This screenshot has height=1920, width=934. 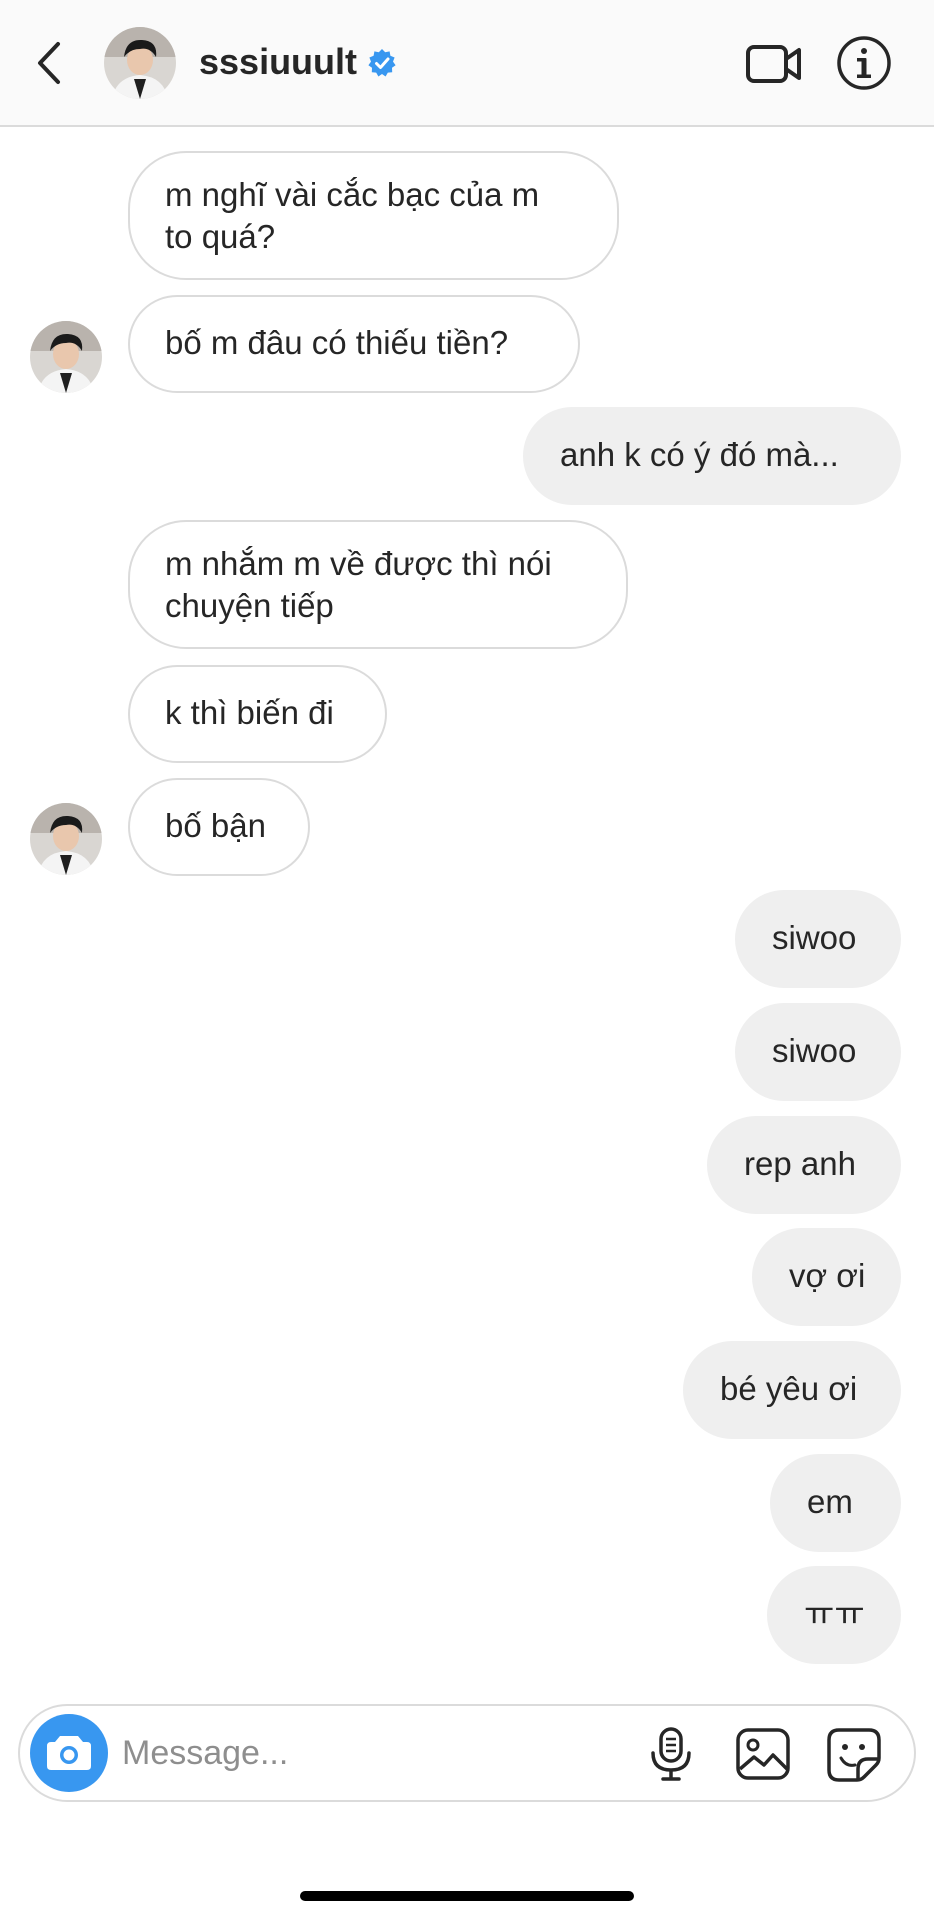 I want to click on chevron-left-icon, so click(x=49, y=63).